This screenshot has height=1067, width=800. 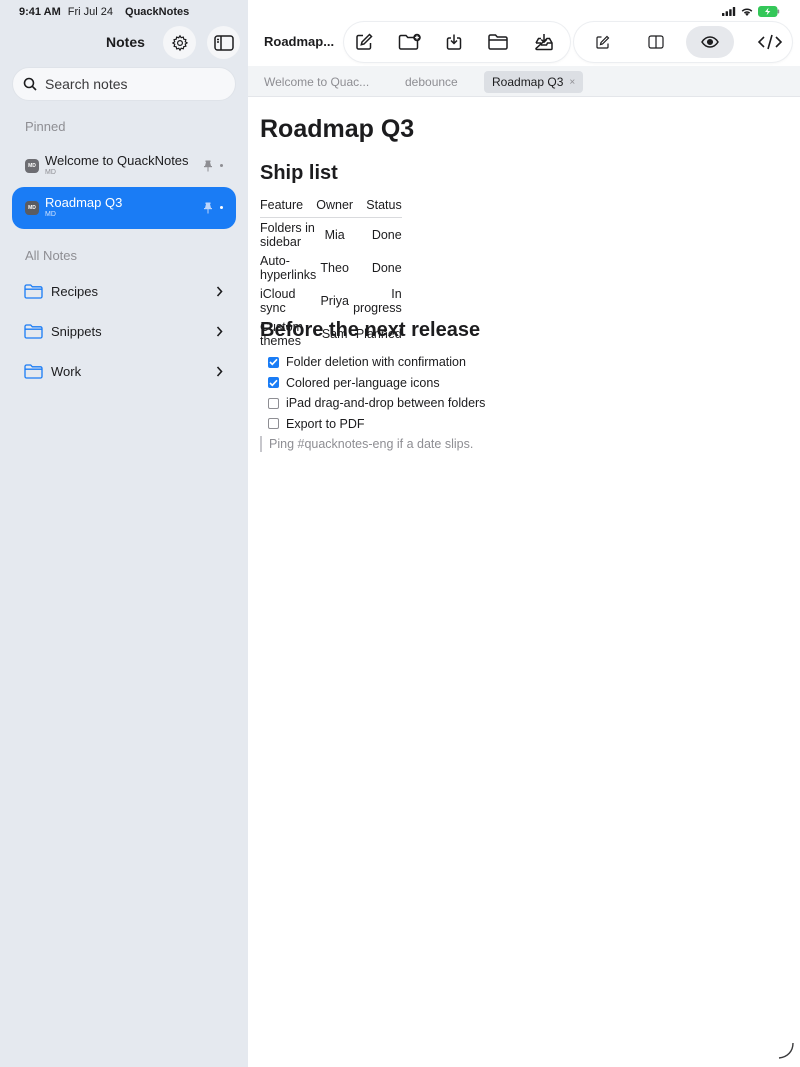 I want to click on close-tab-icon: ×, so click(x=572, y=82).